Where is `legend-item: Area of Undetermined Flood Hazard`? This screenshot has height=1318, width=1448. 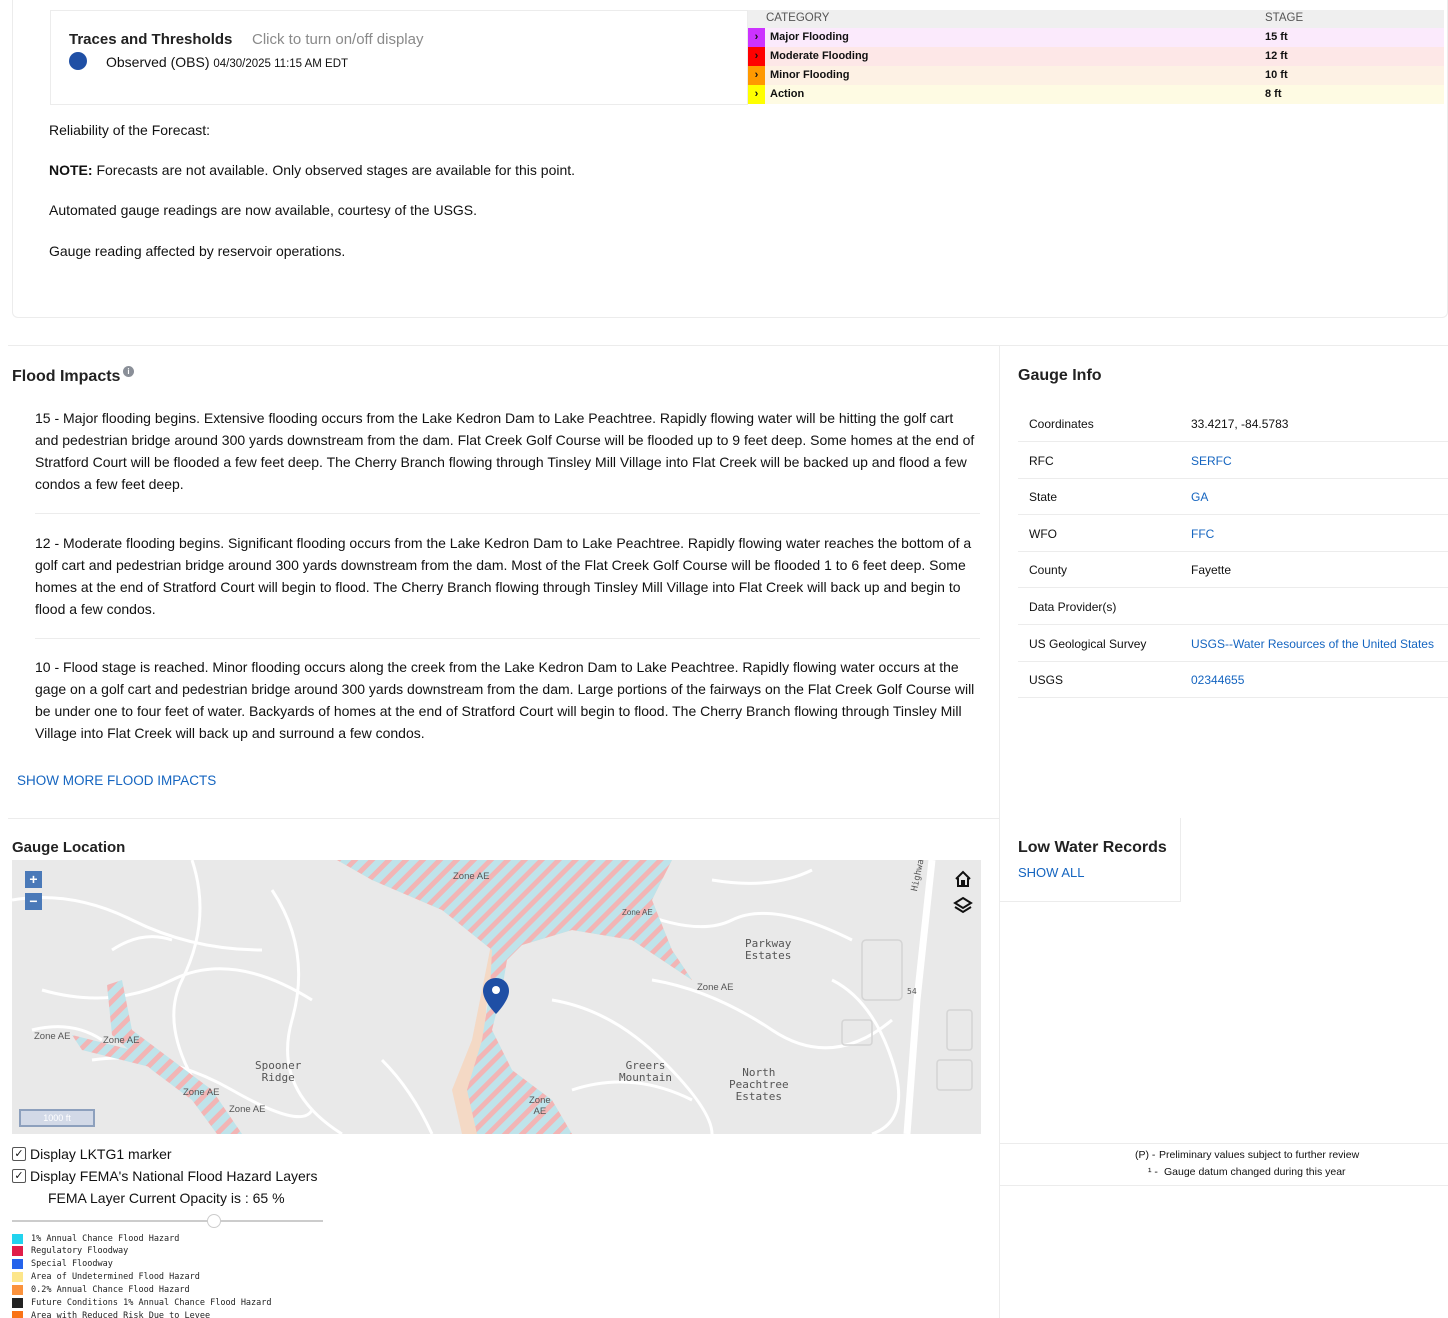 legend-item: Area of Undetermined Flood Hazard is located at coordinates (106, 1277).